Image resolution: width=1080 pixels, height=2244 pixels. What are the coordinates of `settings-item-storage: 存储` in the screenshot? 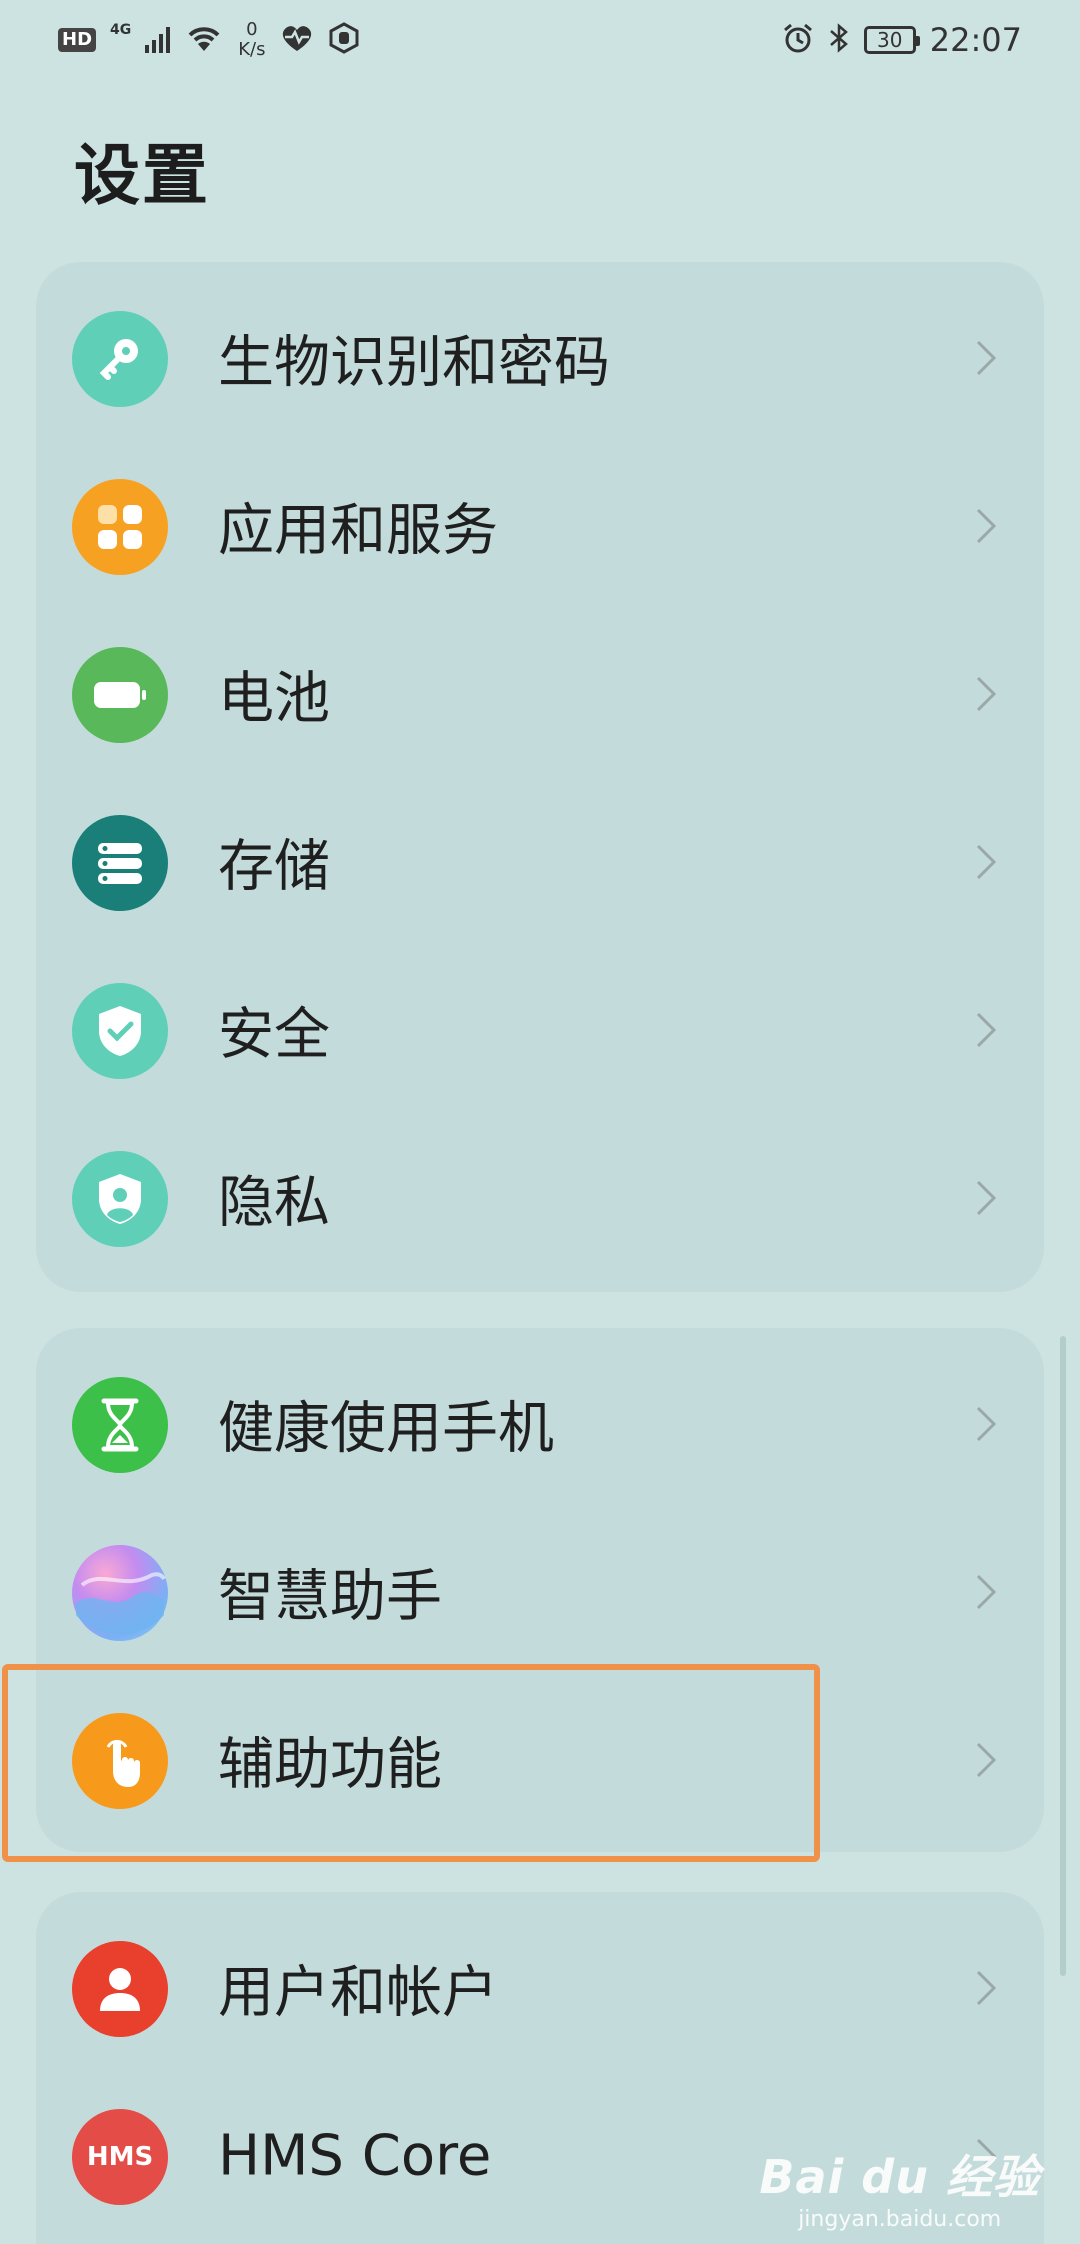 It's located at (540, 862).